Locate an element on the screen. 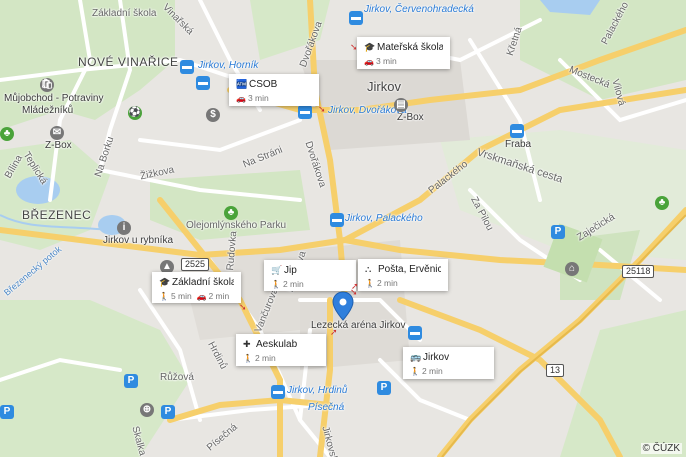 The height and width of the screenshot is (457, 686). poi-card-time: 5 min is located at coordinates (181, 296).